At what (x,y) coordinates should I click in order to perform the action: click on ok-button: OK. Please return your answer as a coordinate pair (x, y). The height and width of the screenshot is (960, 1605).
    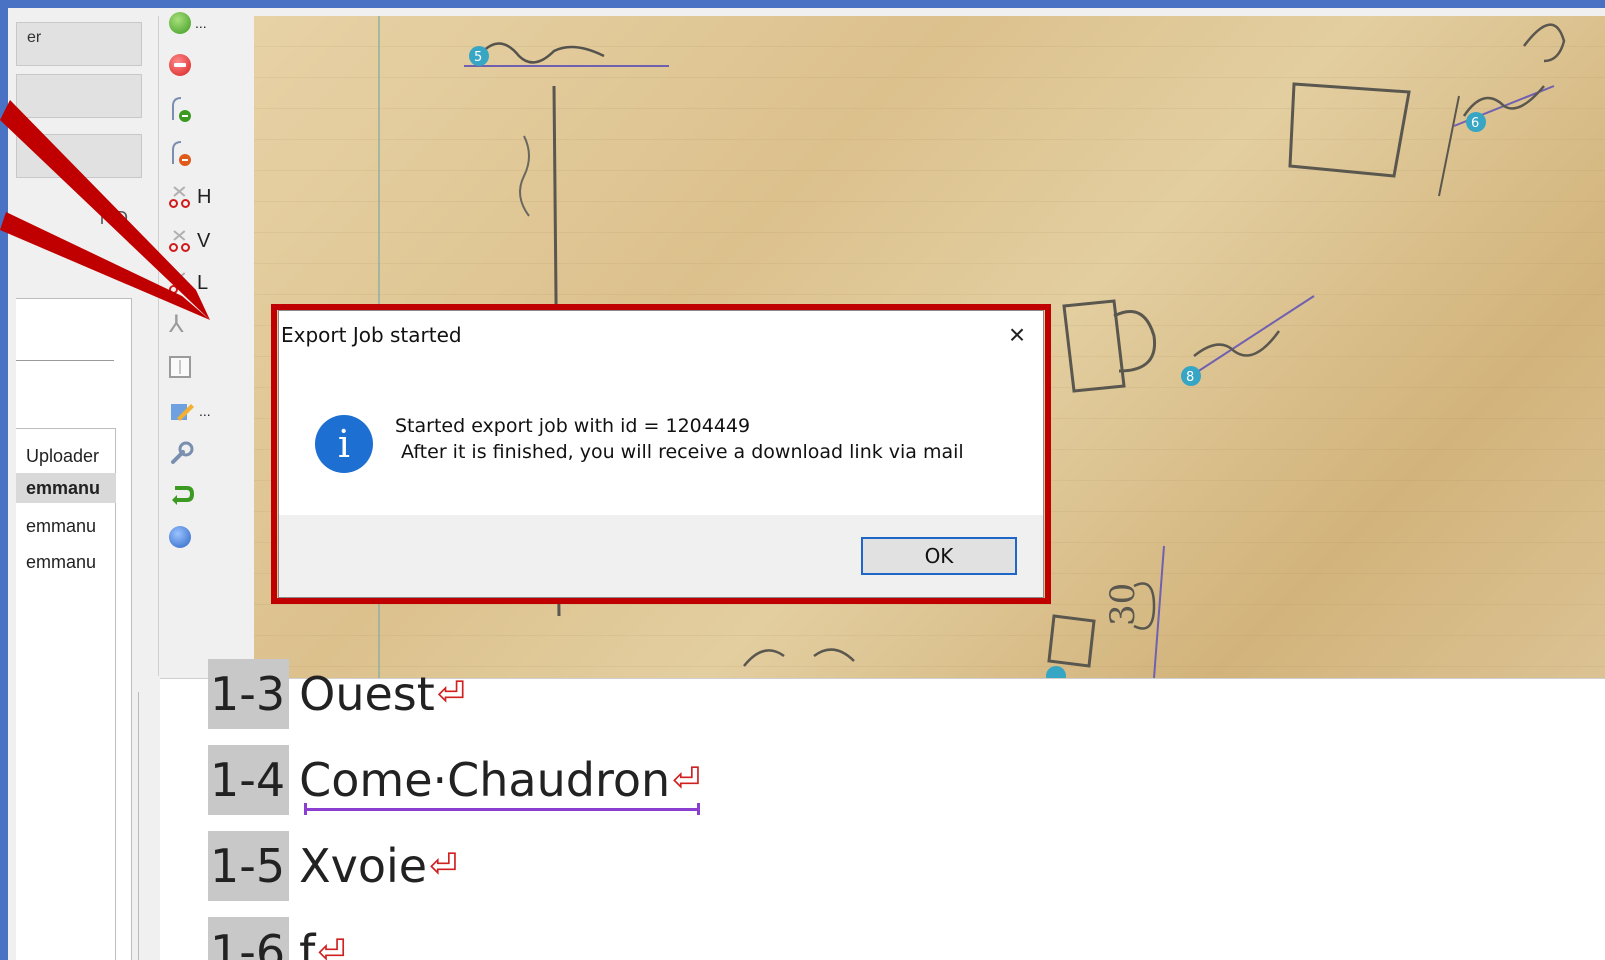
    Looking at the image, I should click on (939, 556).